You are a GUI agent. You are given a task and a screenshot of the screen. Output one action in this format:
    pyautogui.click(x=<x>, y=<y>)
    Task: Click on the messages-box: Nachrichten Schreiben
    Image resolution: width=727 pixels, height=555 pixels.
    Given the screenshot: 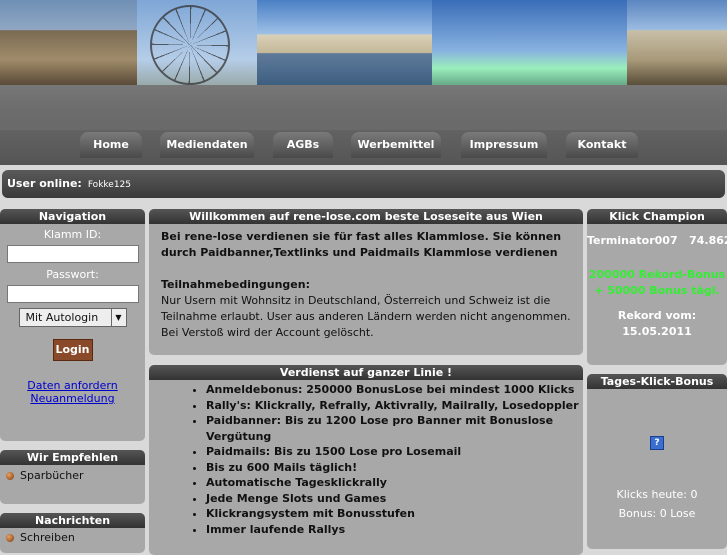 What is the action you would take?
    pyautogui.click(x=72, y=533)
    